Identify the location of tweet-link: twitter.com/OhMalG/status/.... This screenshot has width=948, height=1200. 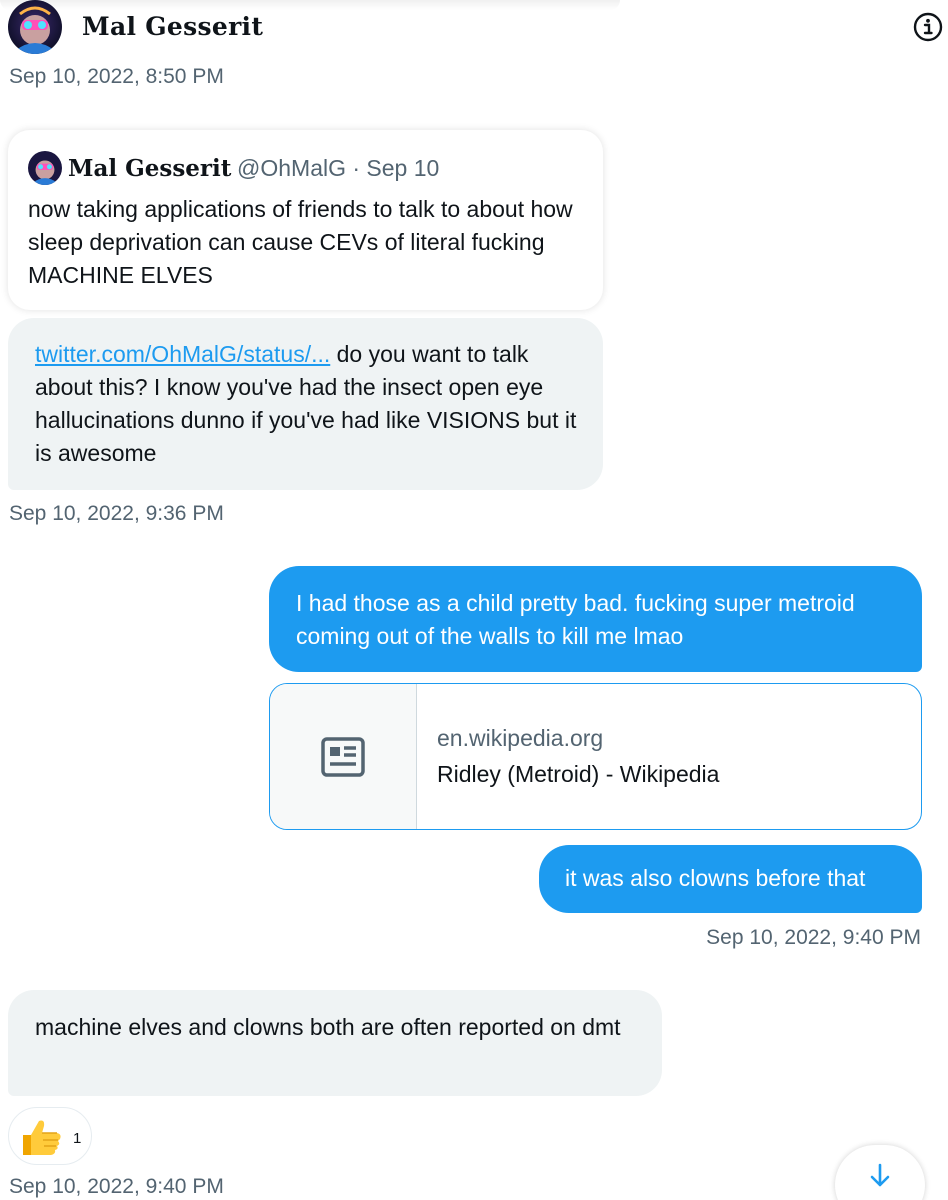
(182, 354).